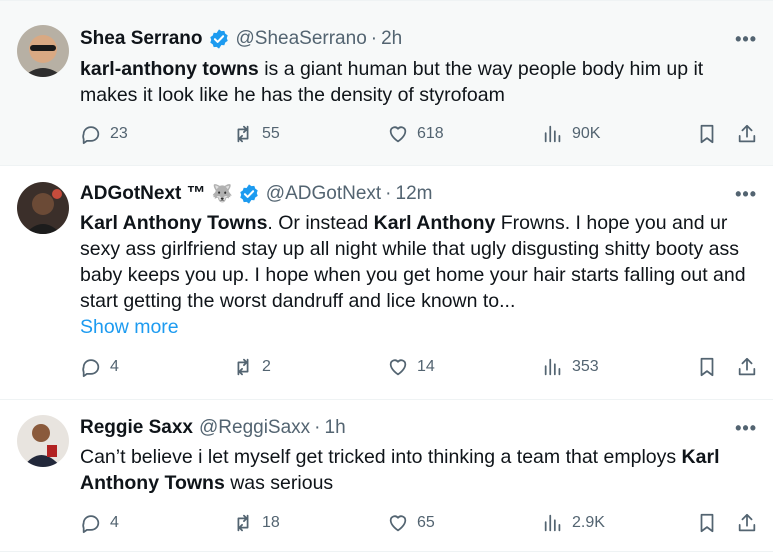  What do you see at coordinates (174, 223) in the screenshot?
I see `highlighted-term: Karl Anthony Towns` at bounding box center [174, 223].